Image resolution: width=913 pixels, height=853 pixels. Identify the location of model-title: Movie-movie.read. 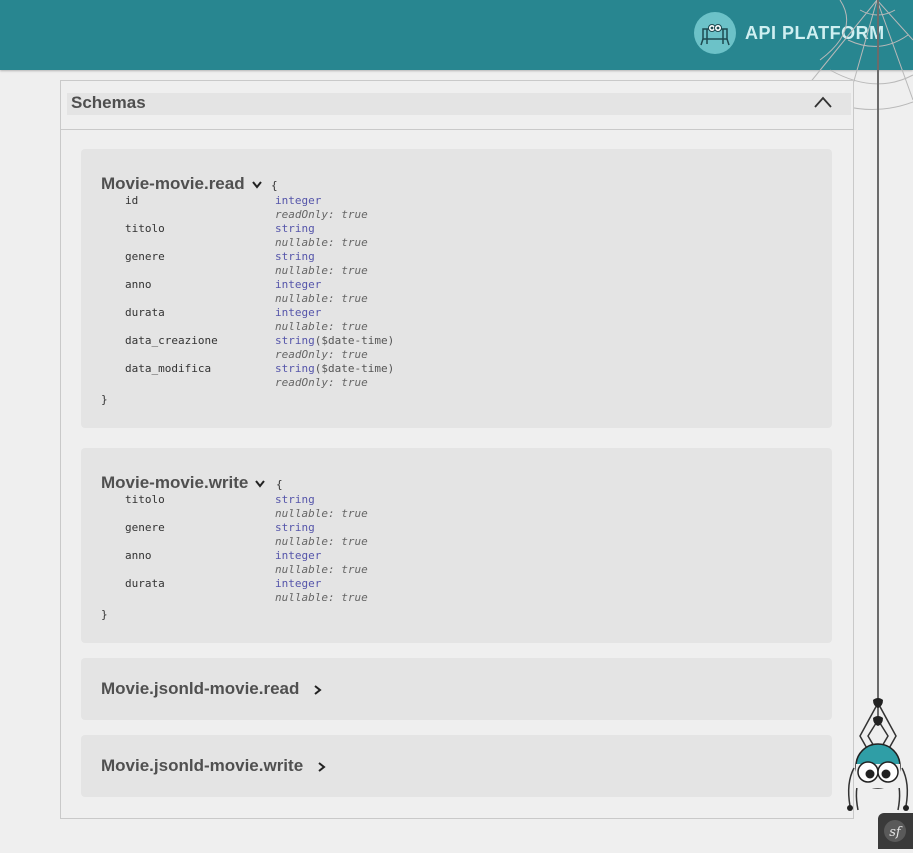
(182, 184).